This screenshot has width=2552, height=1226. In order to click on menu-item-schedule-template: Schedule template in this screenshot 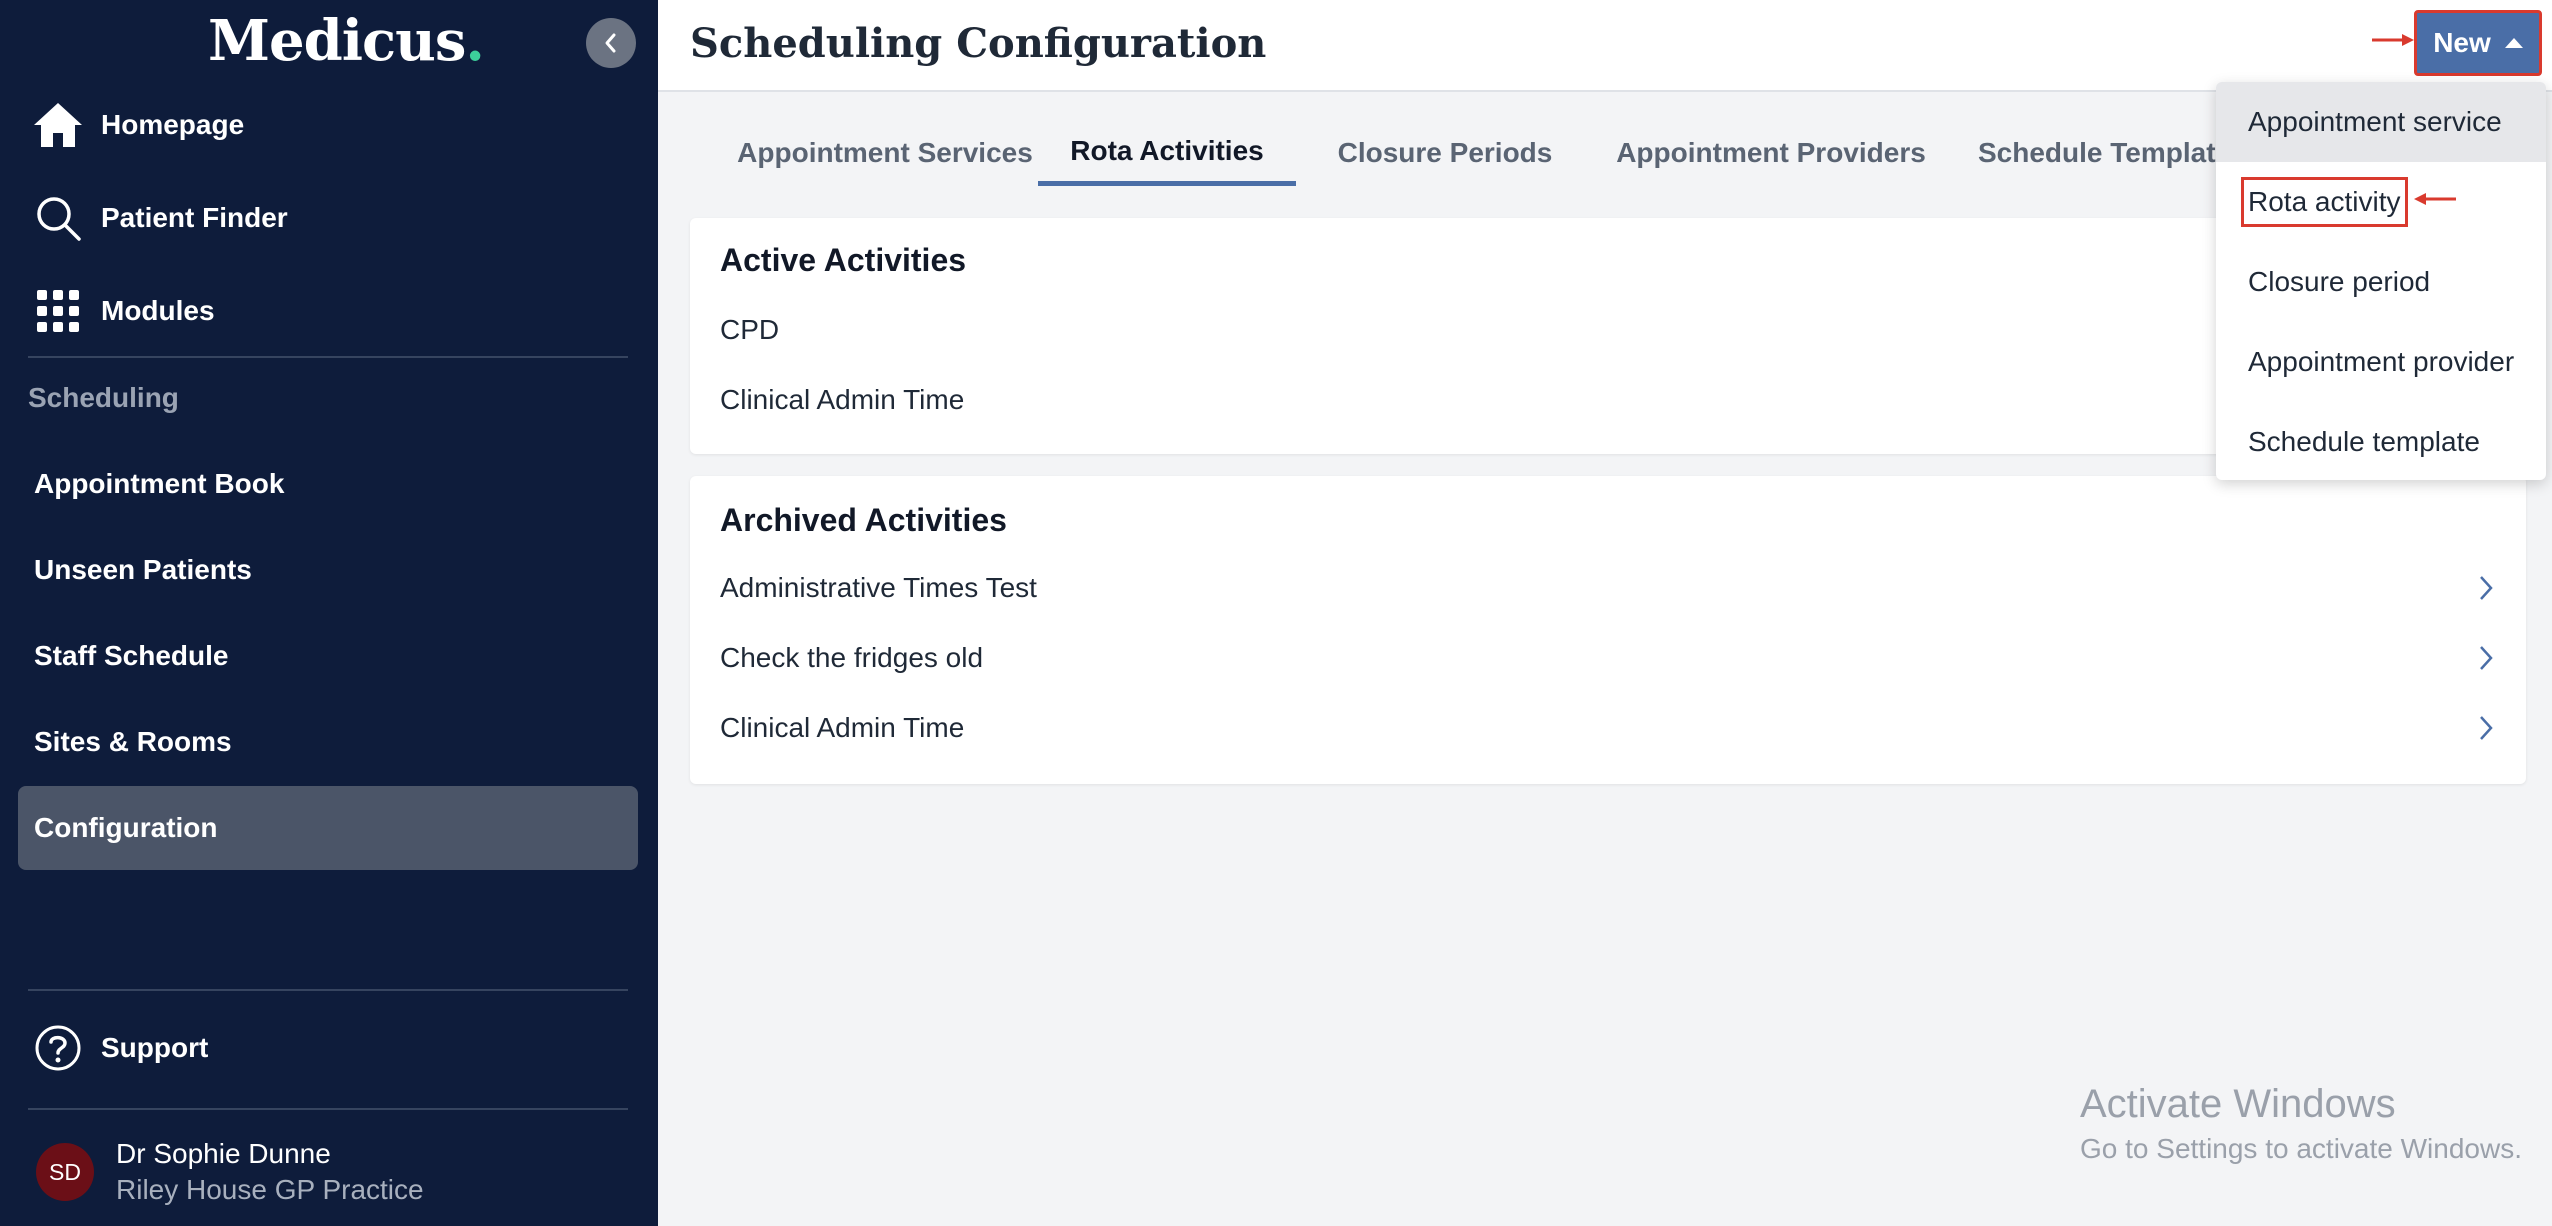, I will do `click(2381, 441)`.